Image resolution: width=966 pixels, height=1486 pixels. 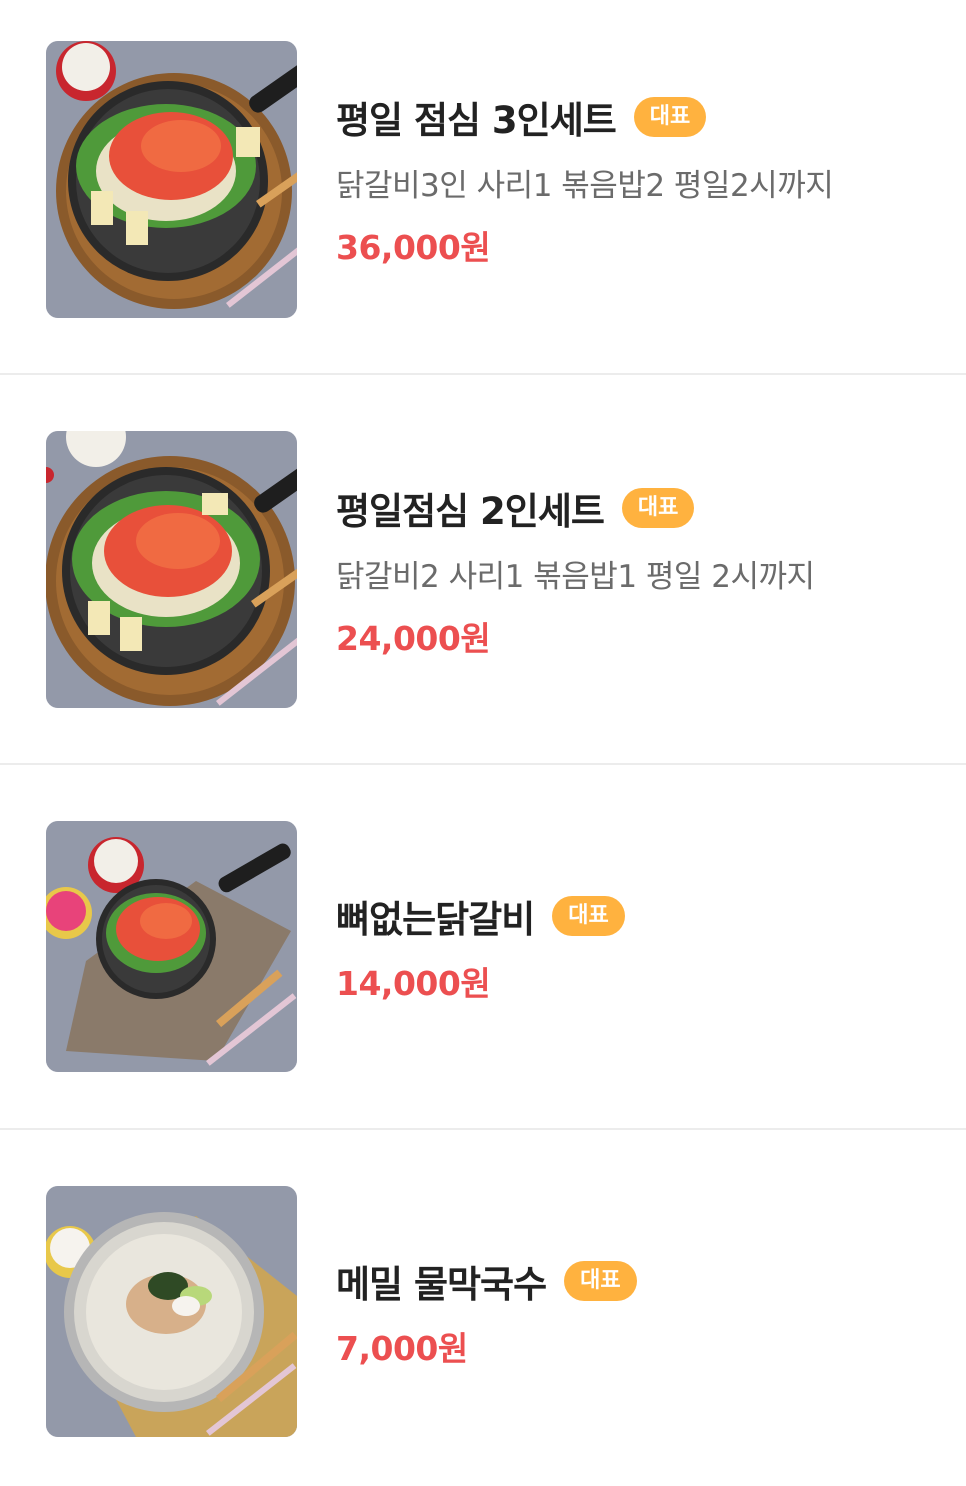 What do you see at coordinates (402, 1348) in the screenshot?
I see `menu-item-price: 7,000원` at bounding box center [402, 1348].